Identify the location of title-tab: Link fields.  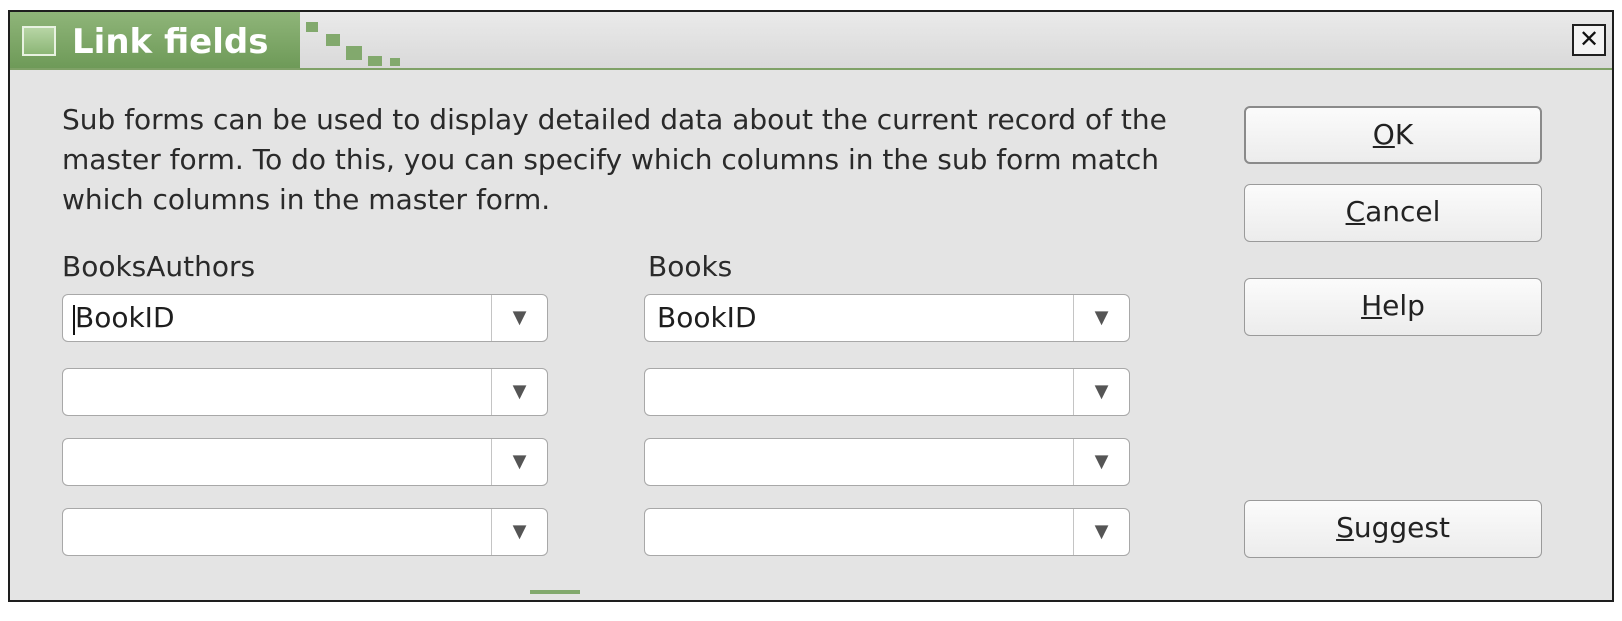
(155, 40).